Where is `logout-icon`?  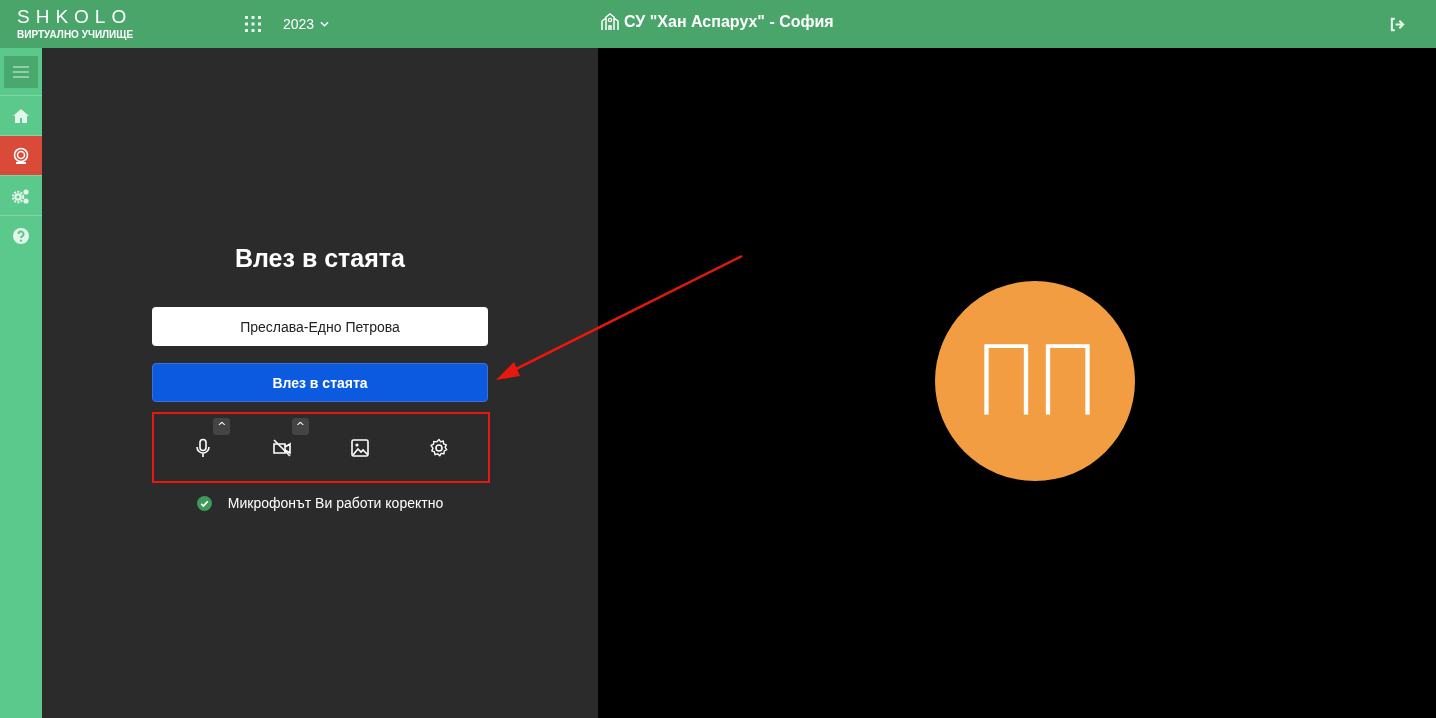 logout-icon is located at coordinates (1397, 24).